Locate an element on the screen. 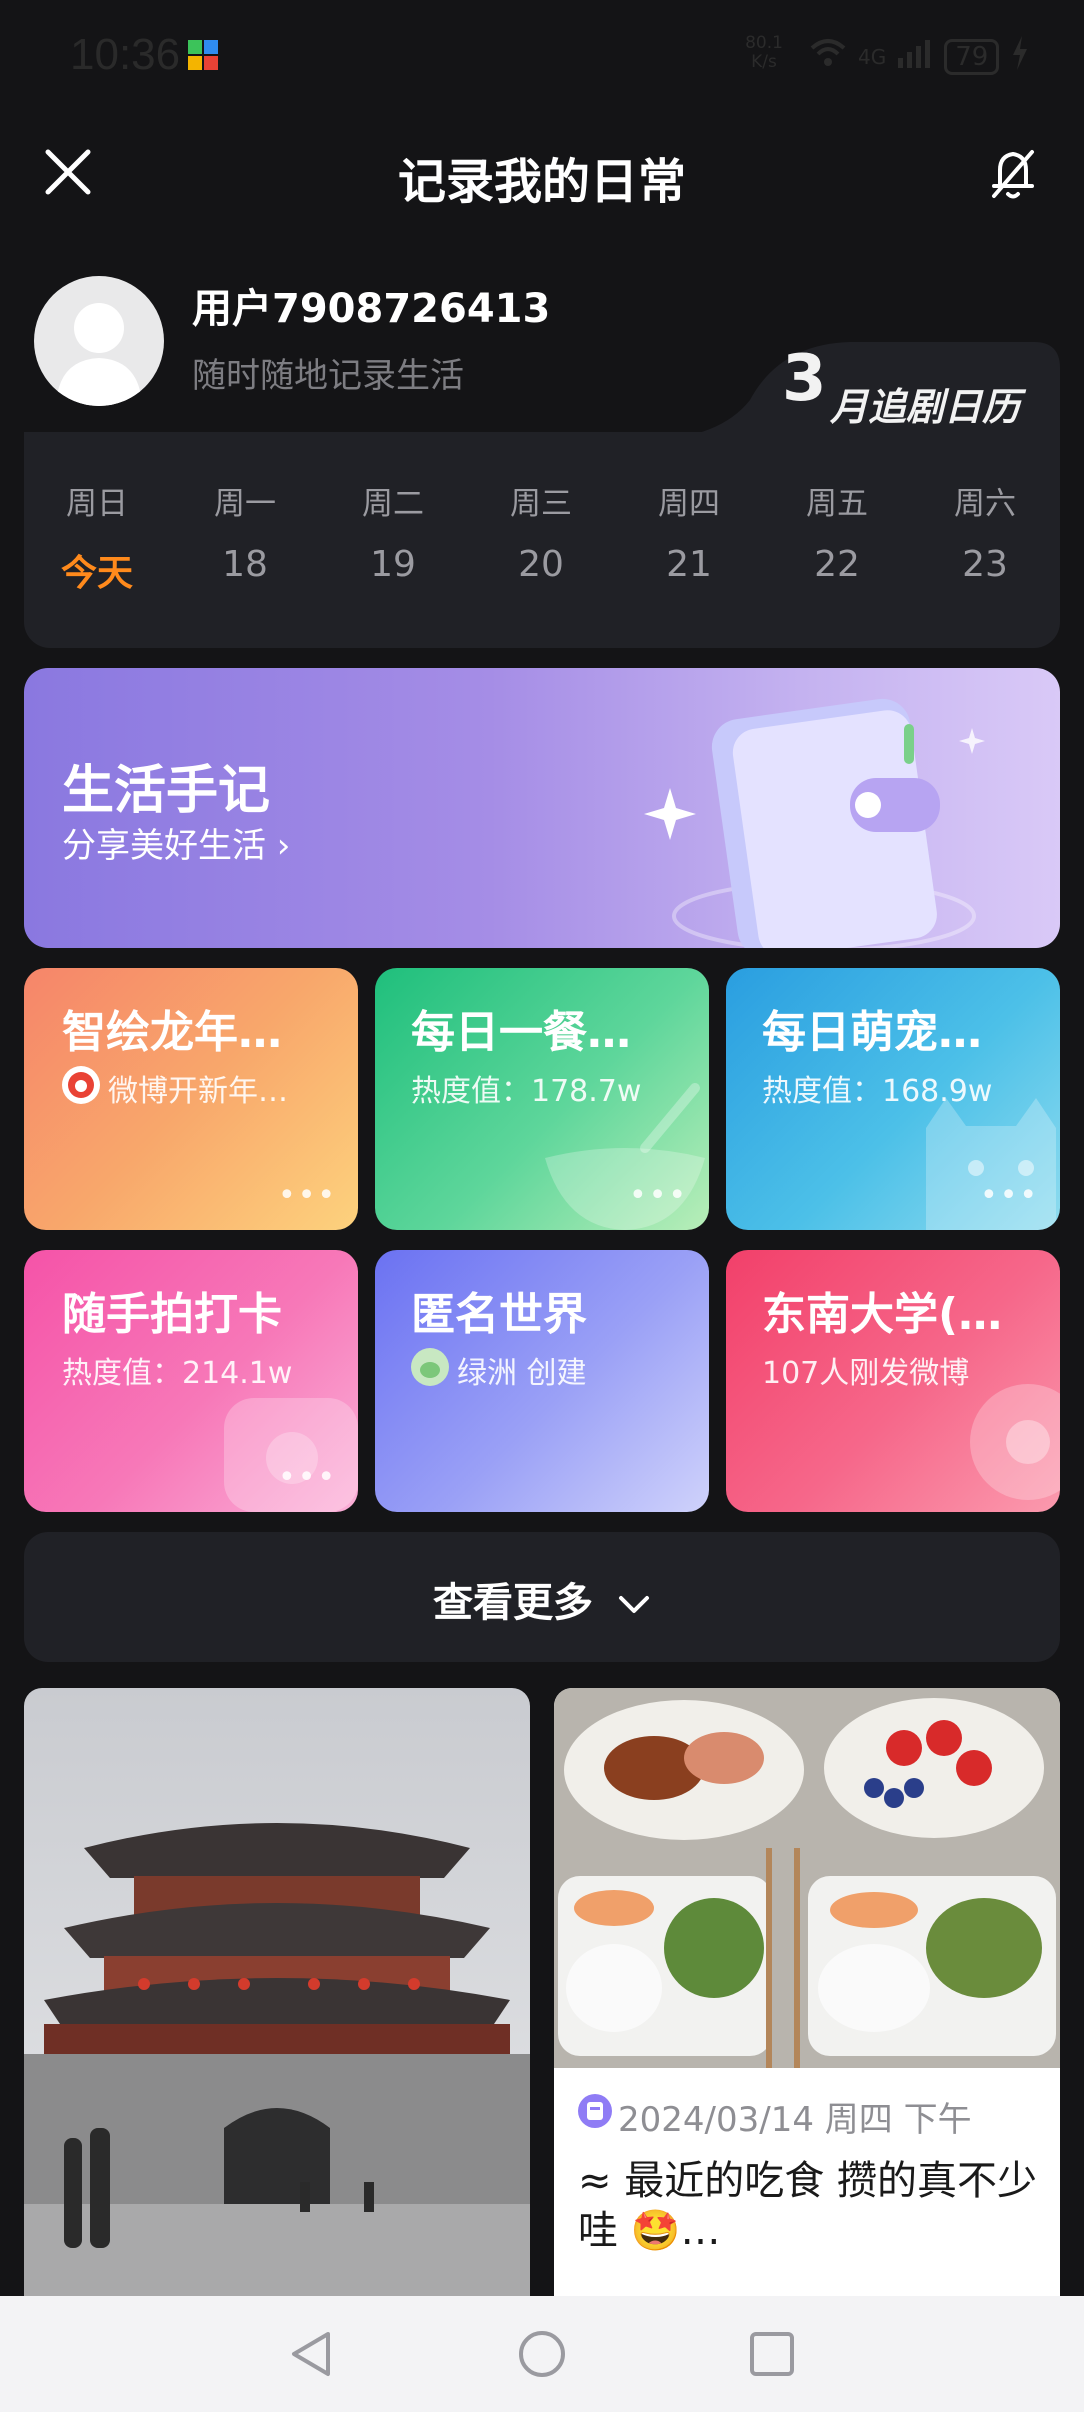 Image resolution: width=1084 pixels, height=2412 pixels. profile-subtitle: 随时随地记录生活 is located at coordinates (328, 376).